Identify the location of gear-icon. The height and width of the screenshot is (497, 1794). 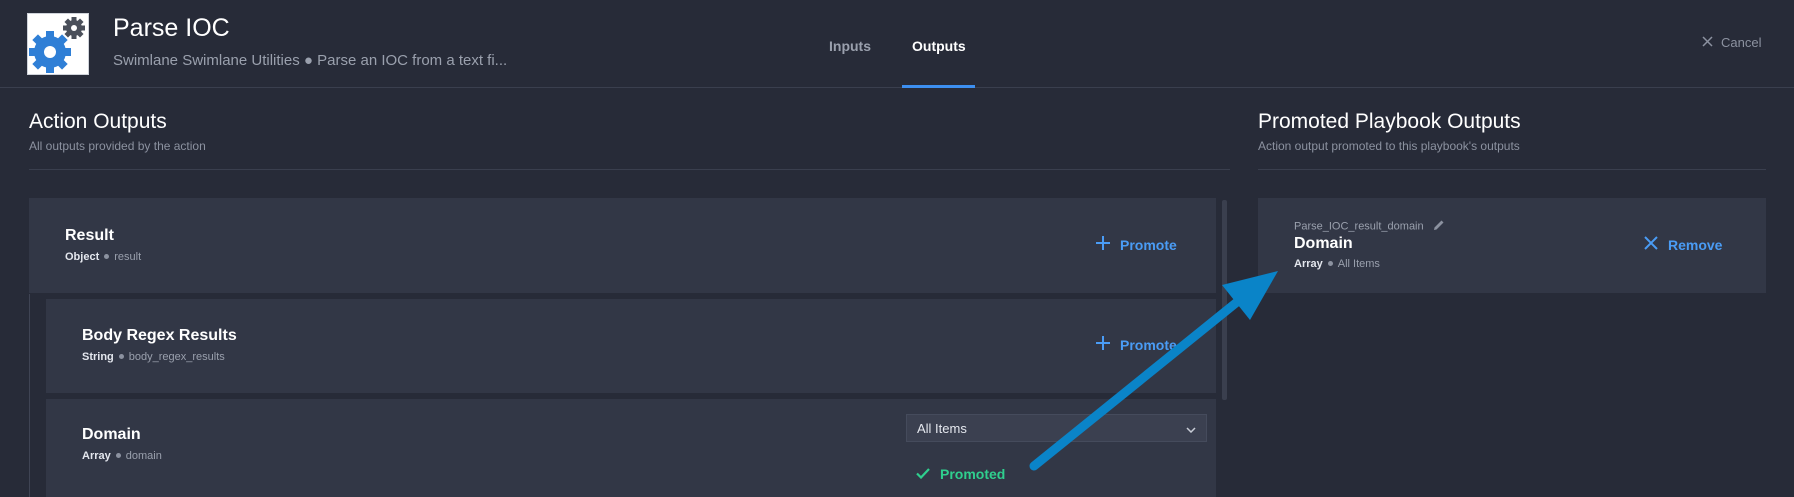
(58, 44).